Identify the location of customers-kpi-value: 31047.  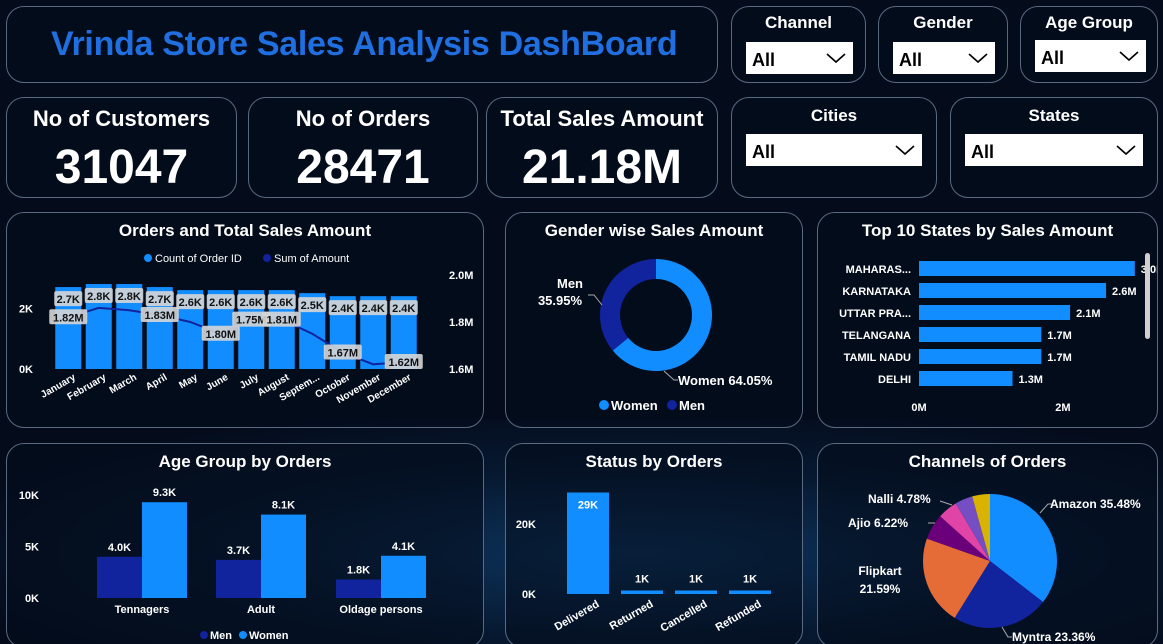
(121, 167).